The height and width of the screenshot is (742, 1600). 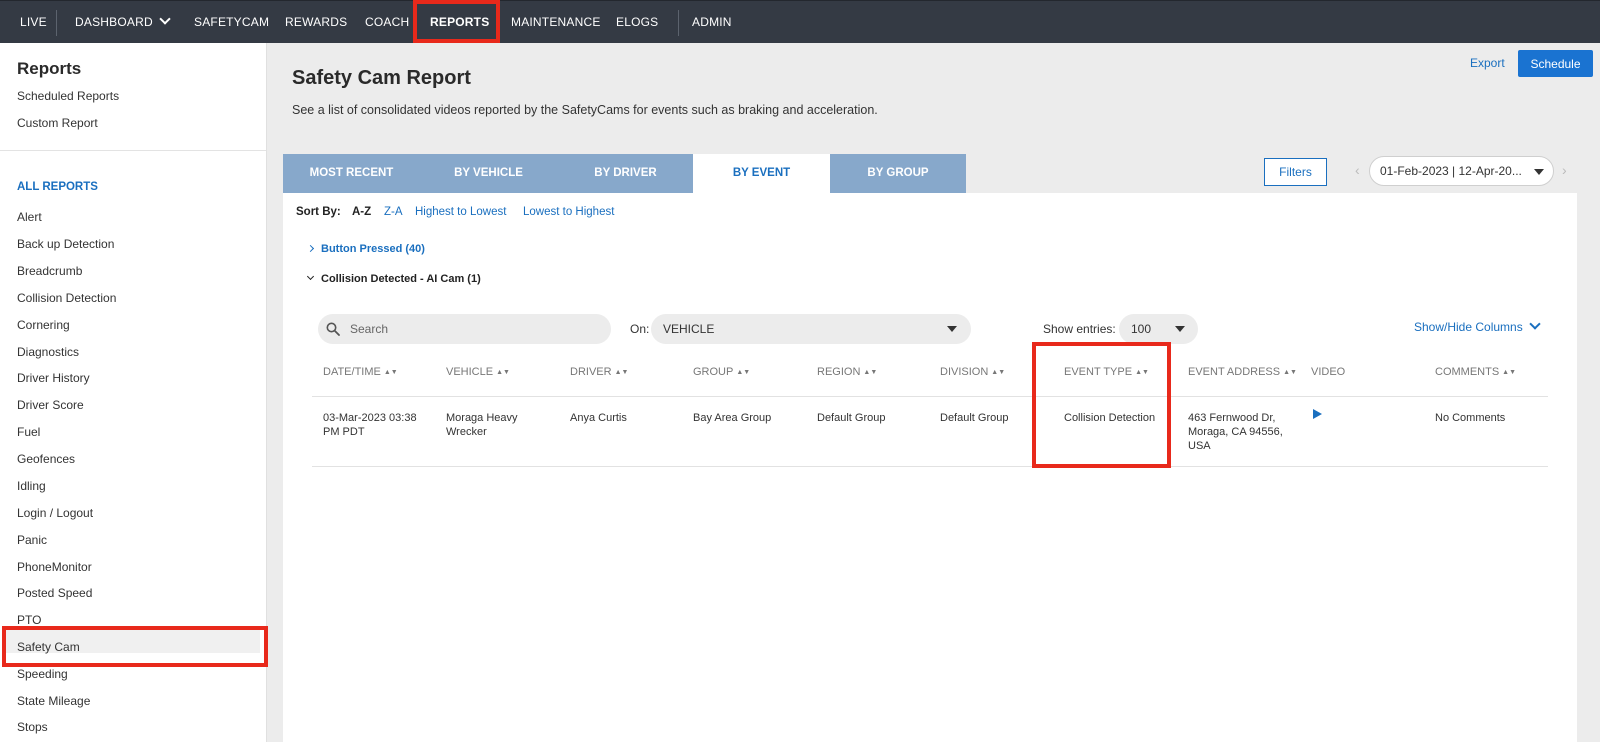 I want to click on group-button-pressed: Button Pressed (40), so click(x=365, y=249).